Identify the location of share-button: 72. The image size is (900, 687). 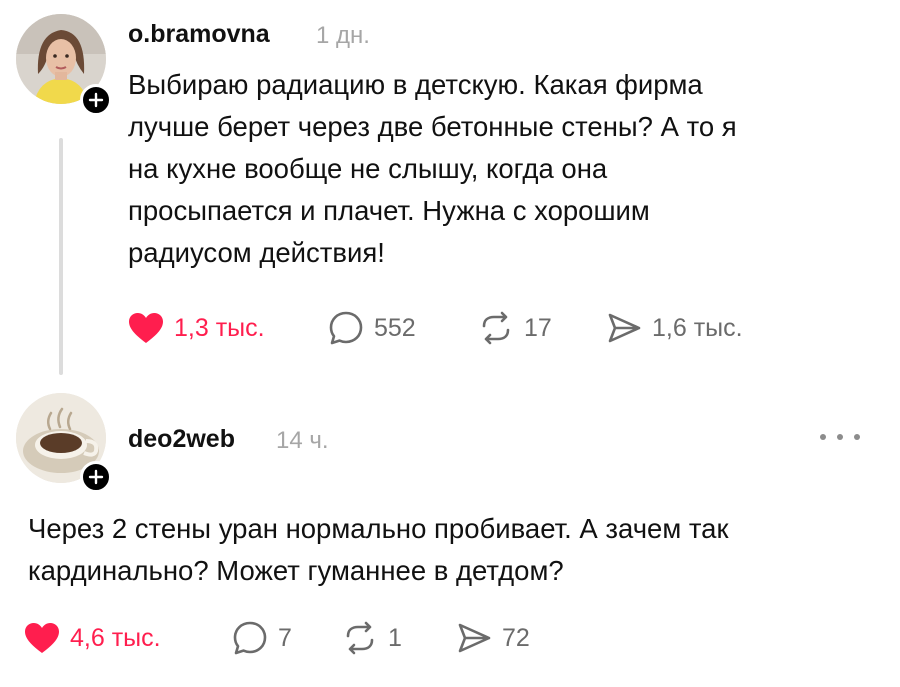
(493, 638).